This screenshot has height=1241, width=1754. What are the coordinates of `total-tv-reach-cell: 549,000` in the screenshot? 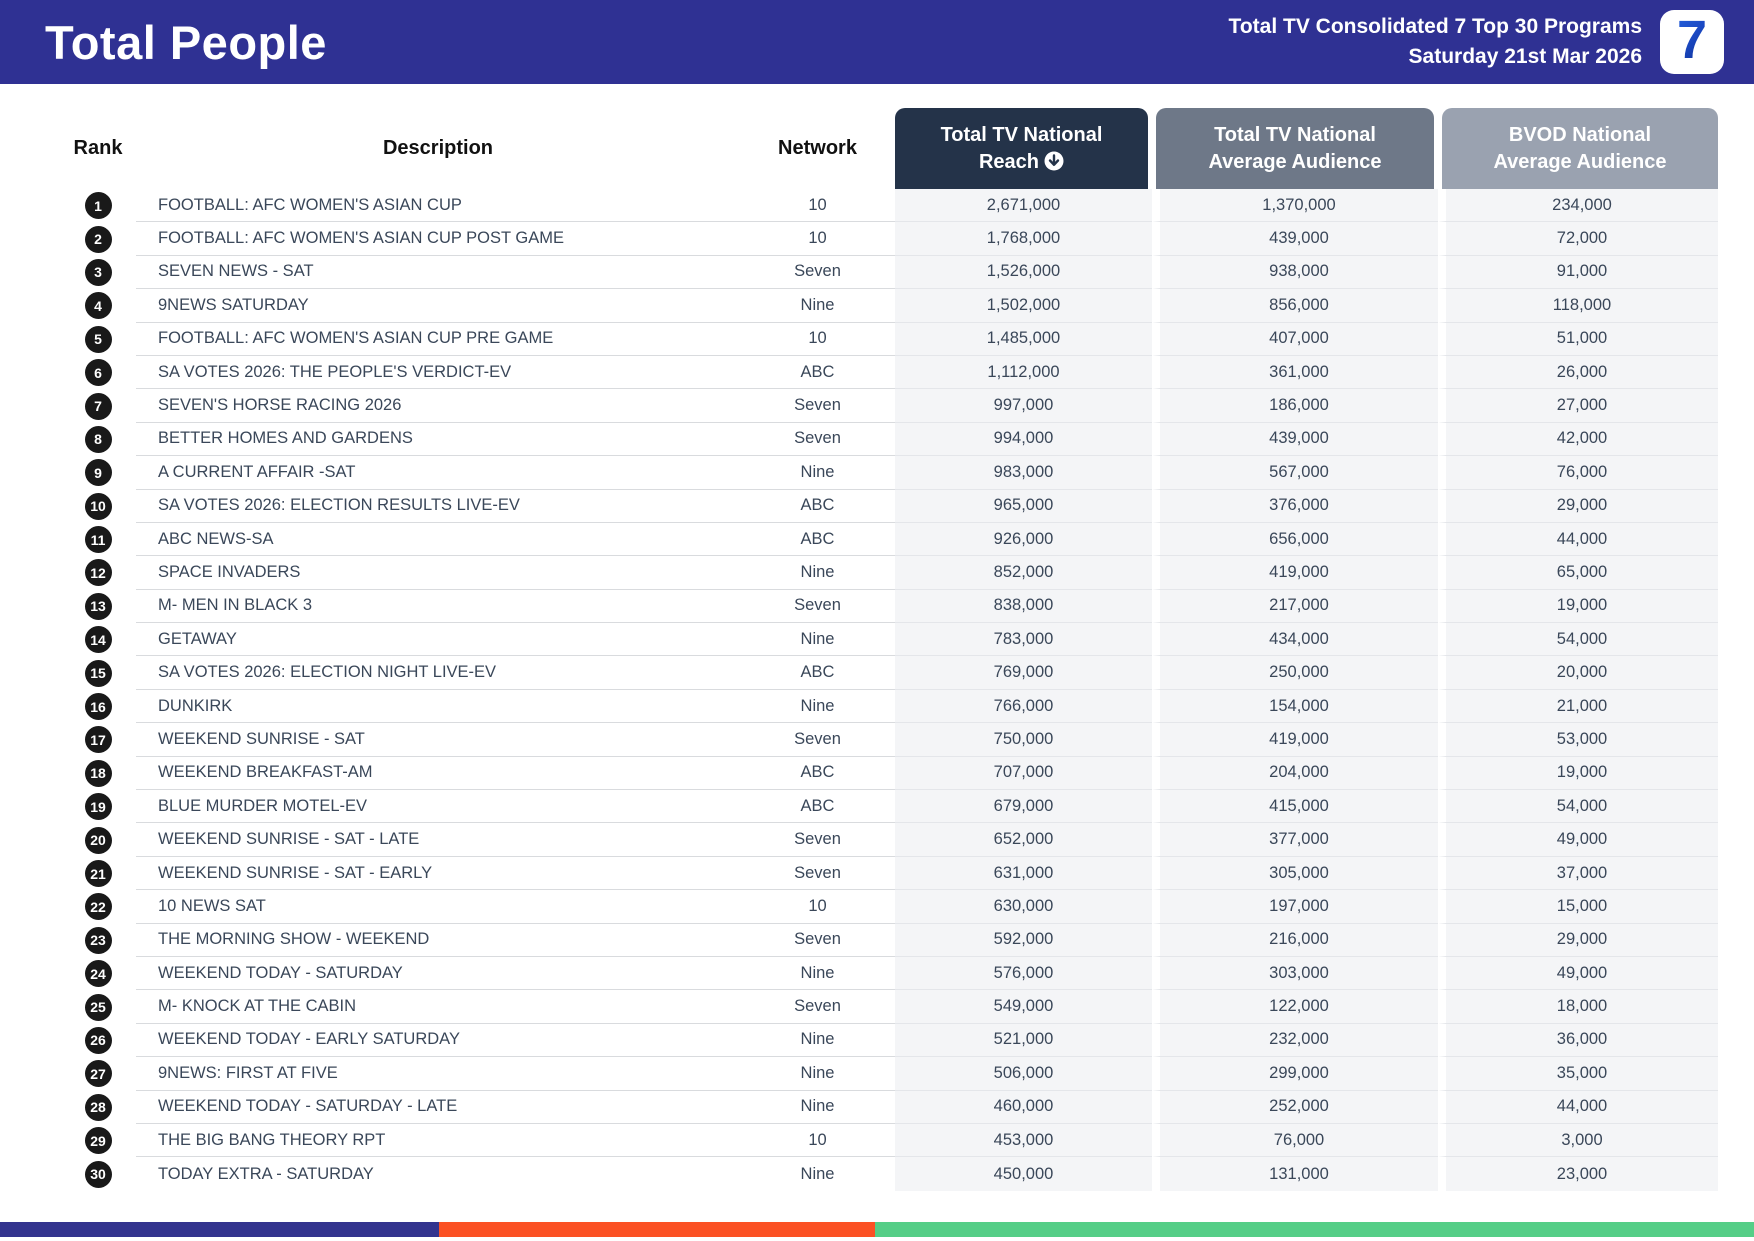 It's located at (1023, 1007).